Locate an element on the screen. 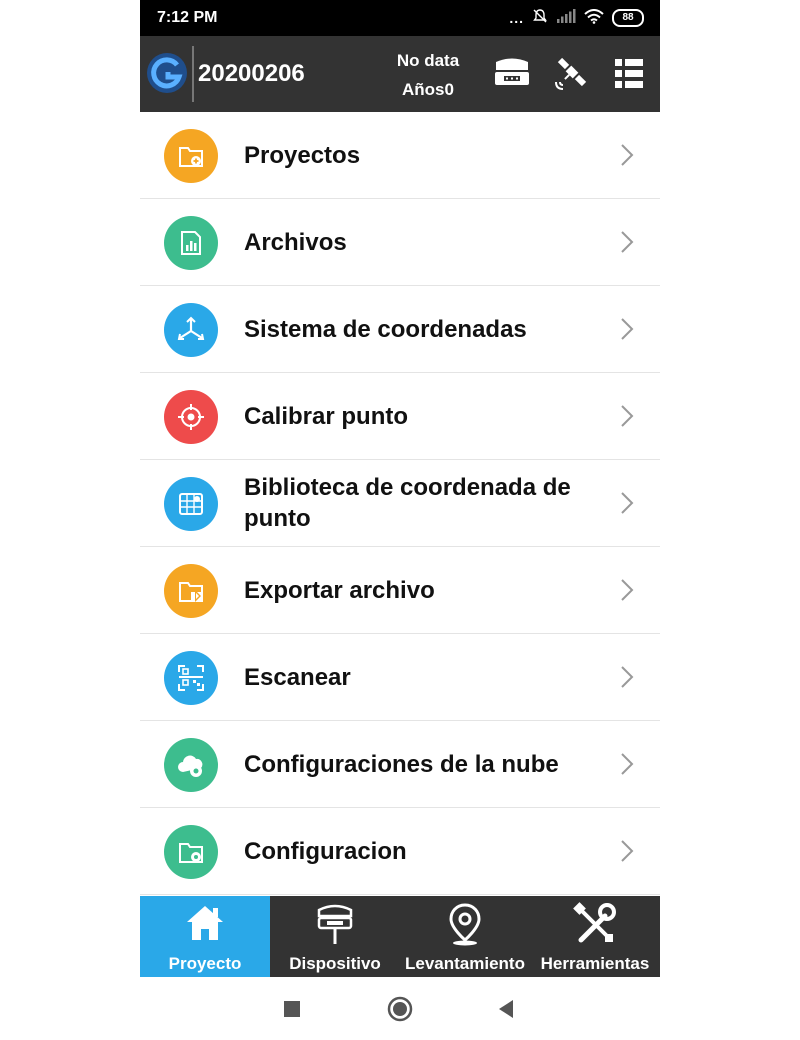  tab-label: Proyecto is located at coordinates (205, 963).